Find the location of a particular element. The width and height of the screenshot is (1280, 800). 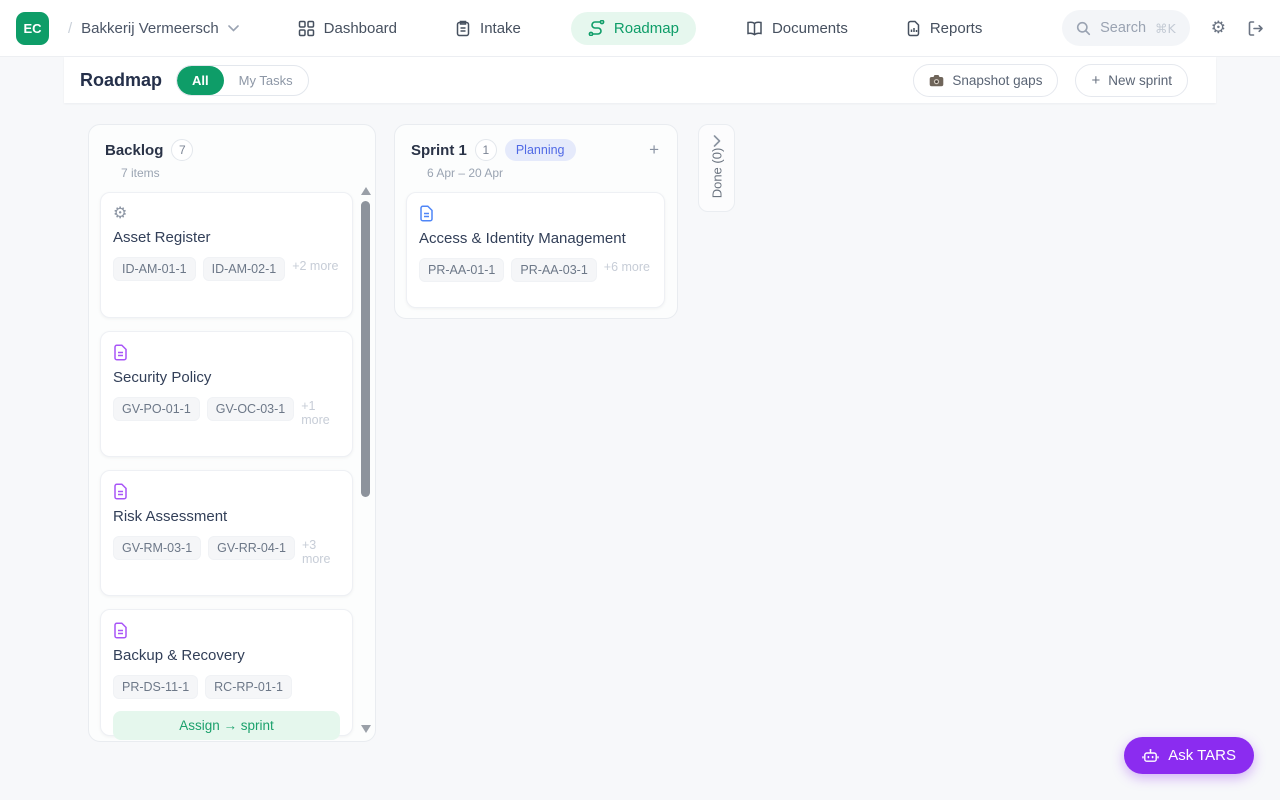

more-tags-label: +1 more is located at coordinates (315, 413).